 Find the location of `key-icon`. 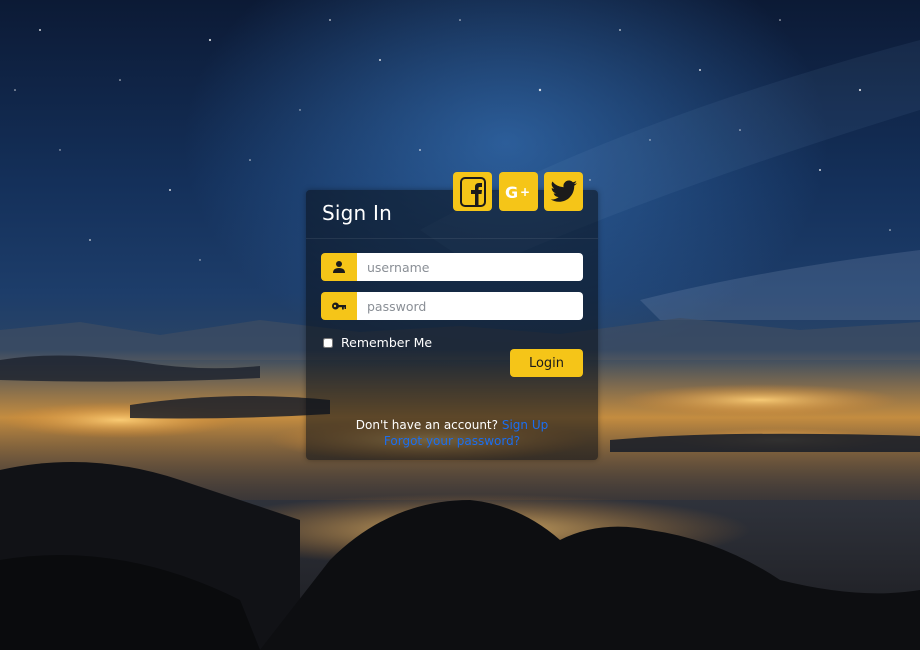

key-icon is located at coordinates (339, 306).